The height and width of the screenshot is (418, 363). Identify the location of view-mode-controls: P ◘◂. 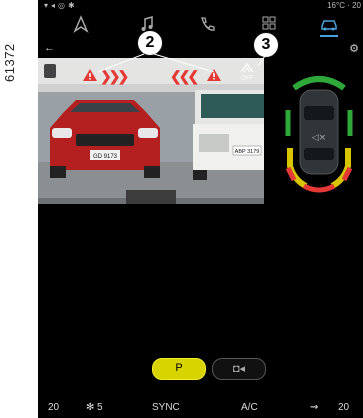
(212, 369).